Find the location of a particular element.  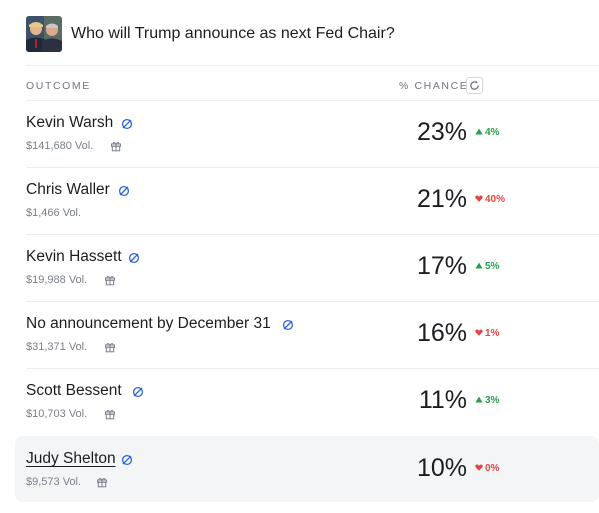

outcome-row: Chris Waller $1,466 Vol. 21% 40% is located at coordinates (307, 200).